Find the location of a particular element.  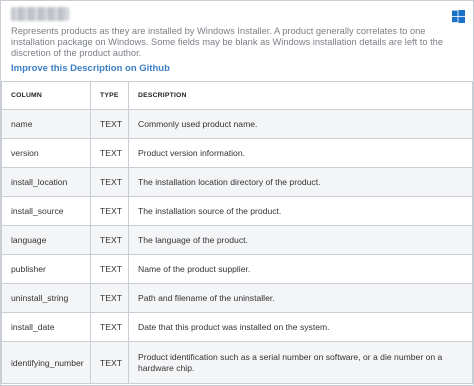

column-description-cell: Commonly used product name. is located at coordinates (300, 124).